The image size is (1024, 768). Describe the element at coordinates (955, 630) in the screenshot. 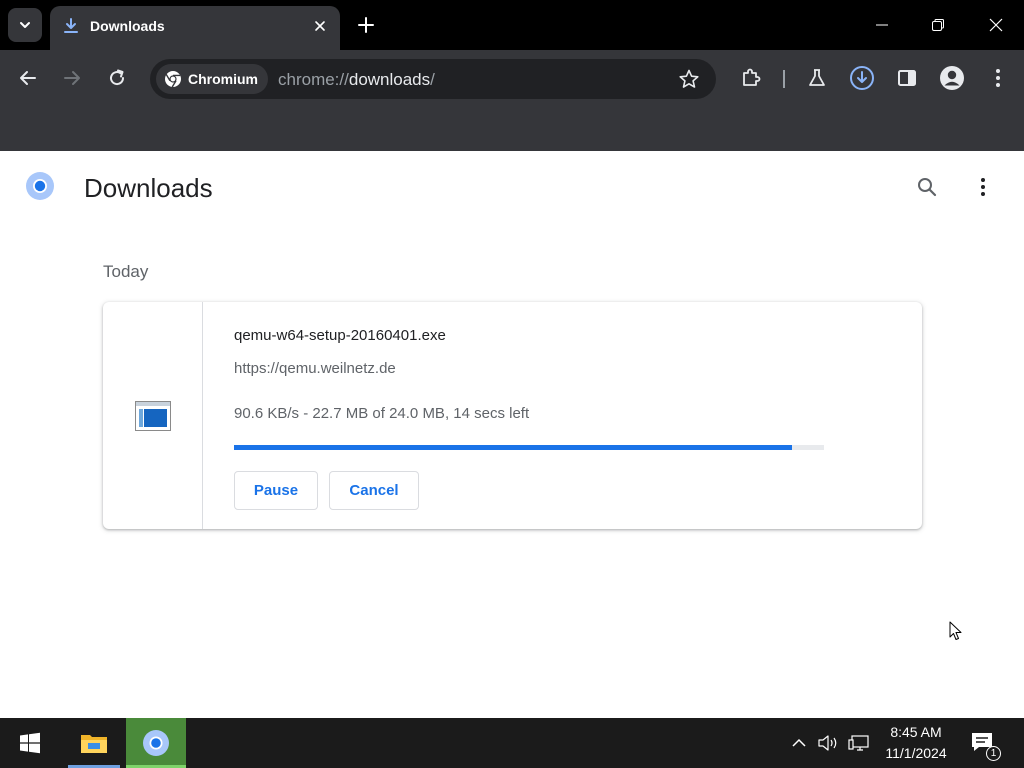

I see `mouse-cursor-icon` at that location.